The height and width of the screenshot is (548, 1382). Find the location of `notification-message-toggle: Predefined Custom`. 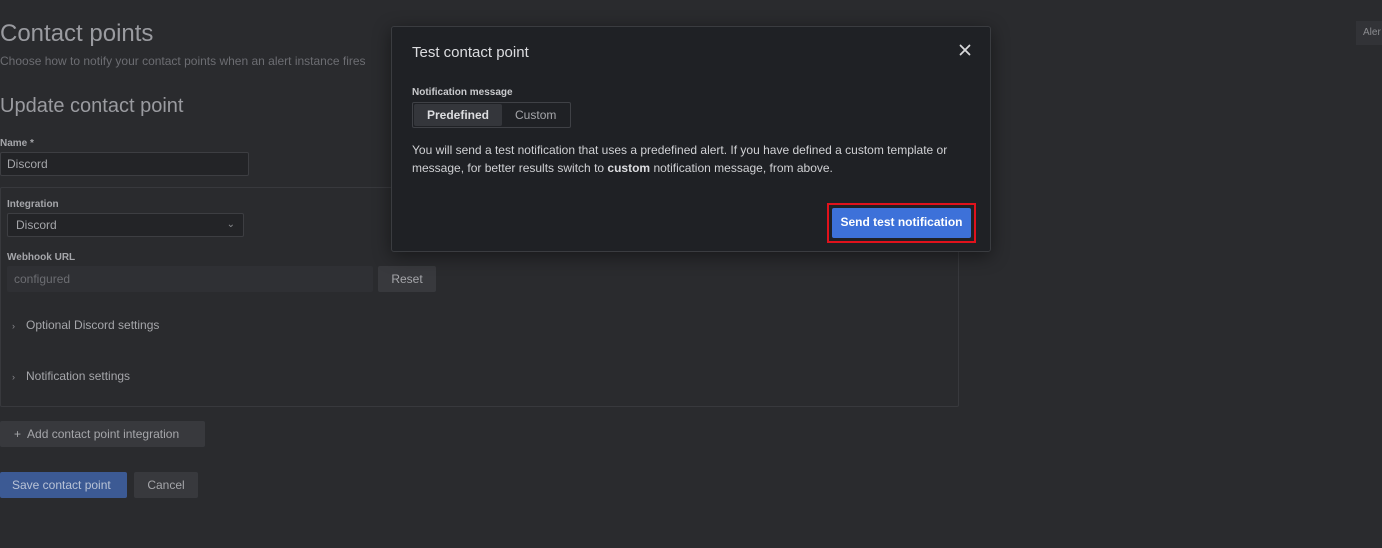

notification-message-toggle: Predefined Custom is located at coordinates (492, 115).